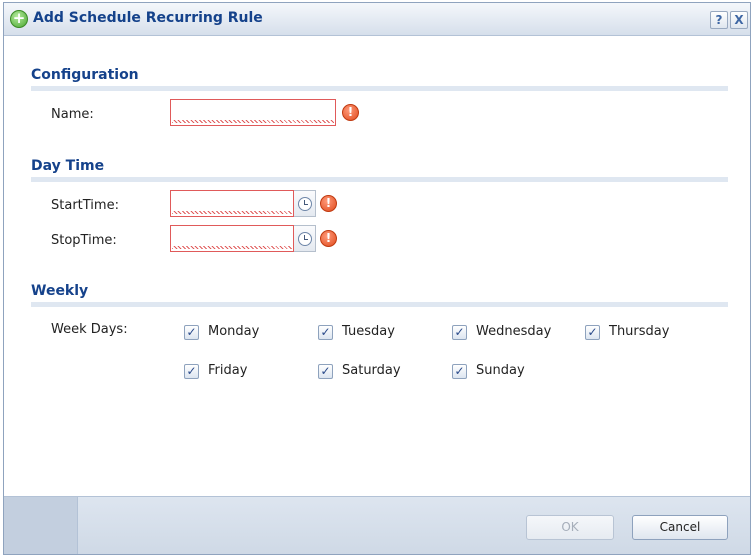 The width and height of the screenshot is (754, 557). What do you see at coordinates (377, 525) in the screenshot?
I see `dialog-footer: OK Cancel` at bounding box center [377, 525].